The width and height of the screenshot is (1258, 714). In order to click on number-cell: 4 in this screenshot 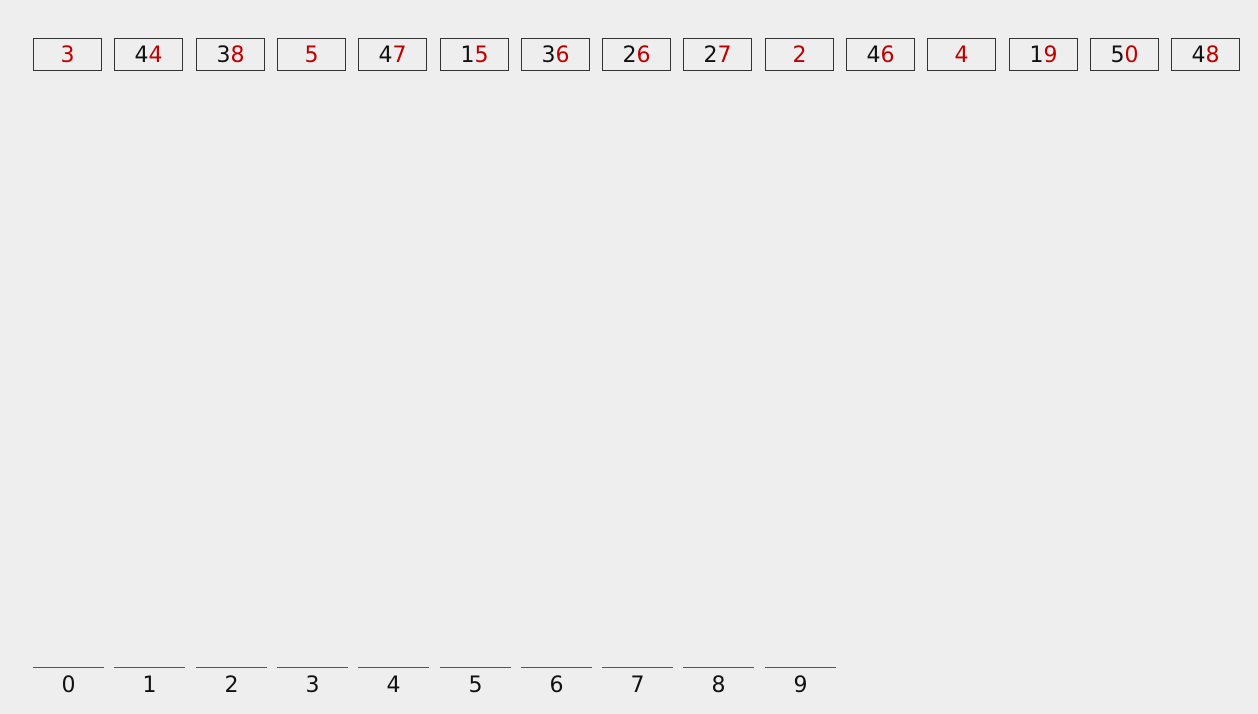, I will do `click(961, 54)`.